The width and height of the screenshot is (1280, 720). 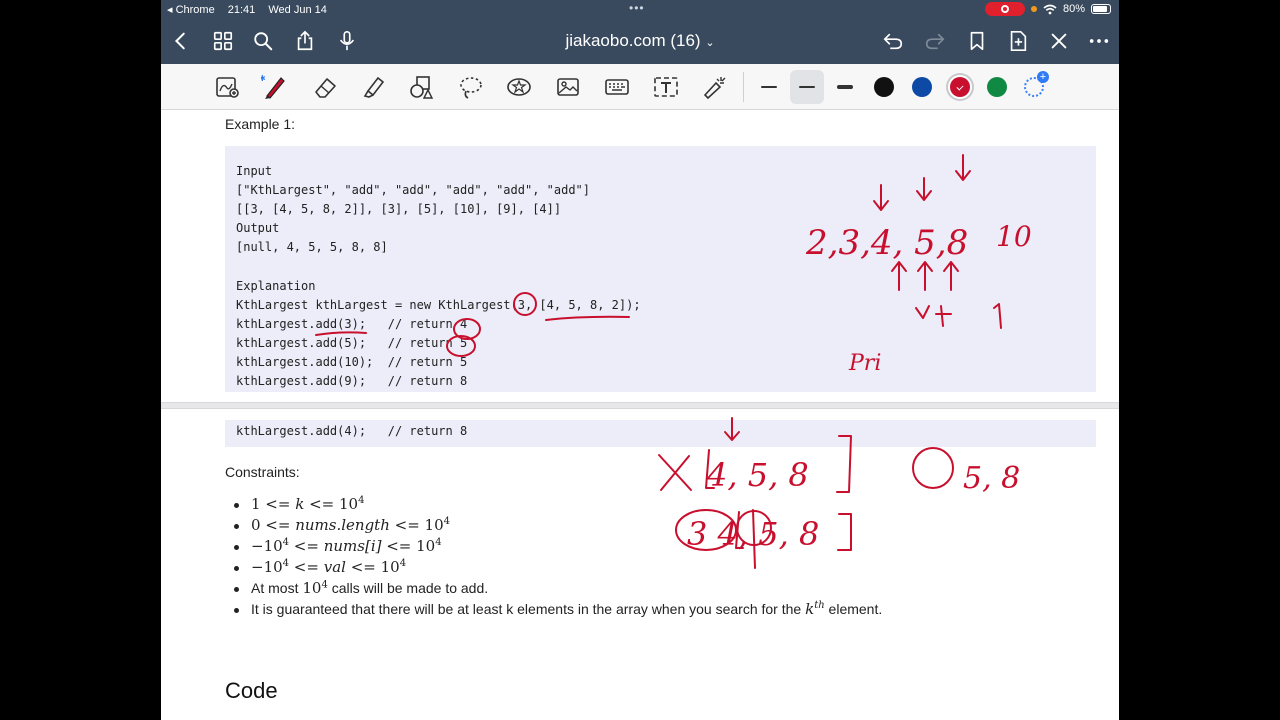 I want to click on page-break, so click(x=640, y=405).